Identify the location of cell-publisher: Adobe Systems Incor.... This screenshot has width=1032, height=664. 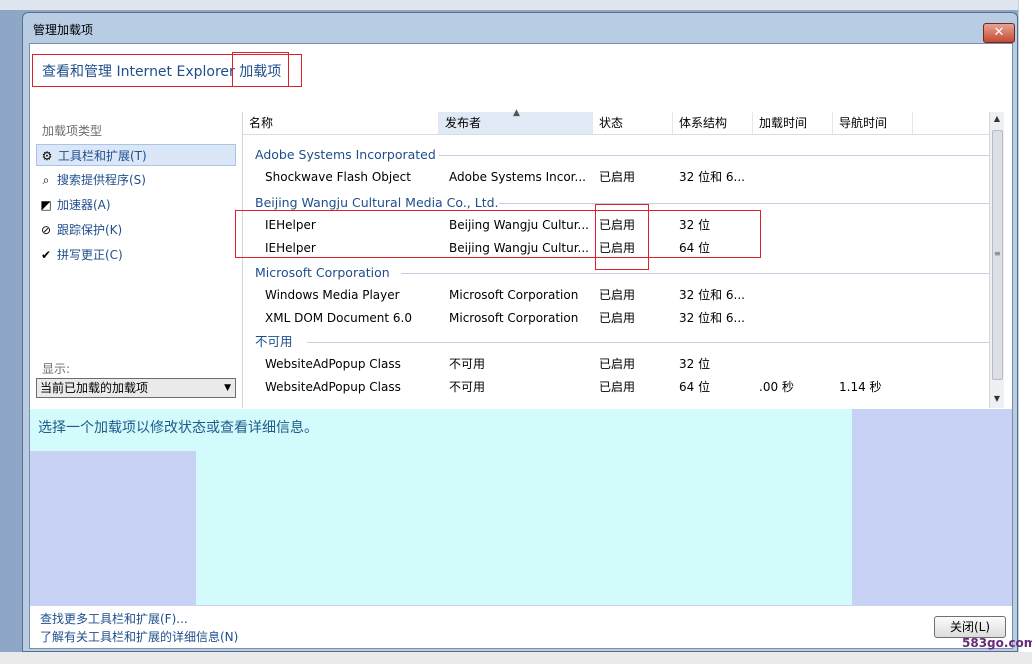
(517, 177).